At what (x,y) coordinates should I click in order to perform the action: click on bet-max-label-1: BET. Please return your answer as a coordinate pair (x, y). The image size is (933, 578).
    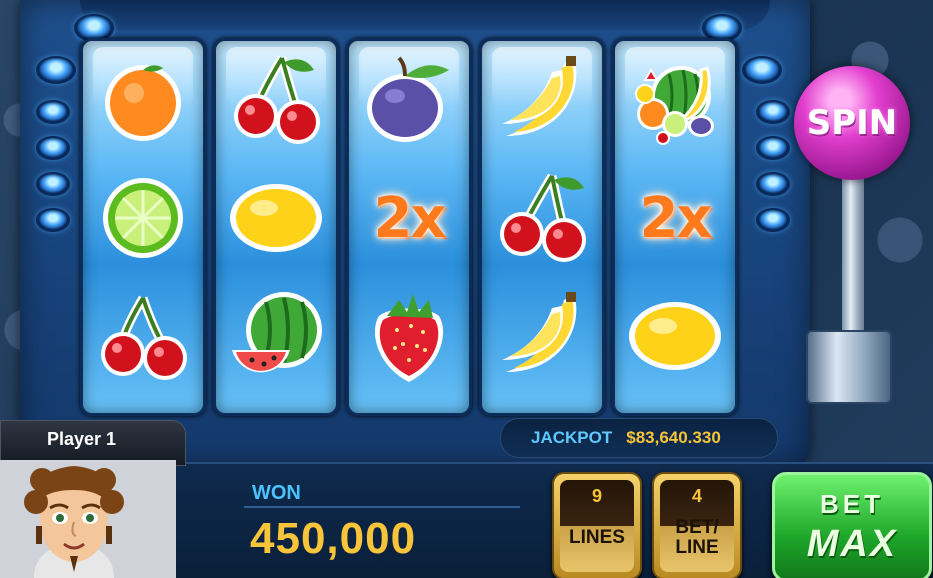
    Looking at the image, I should click on (852, 504).